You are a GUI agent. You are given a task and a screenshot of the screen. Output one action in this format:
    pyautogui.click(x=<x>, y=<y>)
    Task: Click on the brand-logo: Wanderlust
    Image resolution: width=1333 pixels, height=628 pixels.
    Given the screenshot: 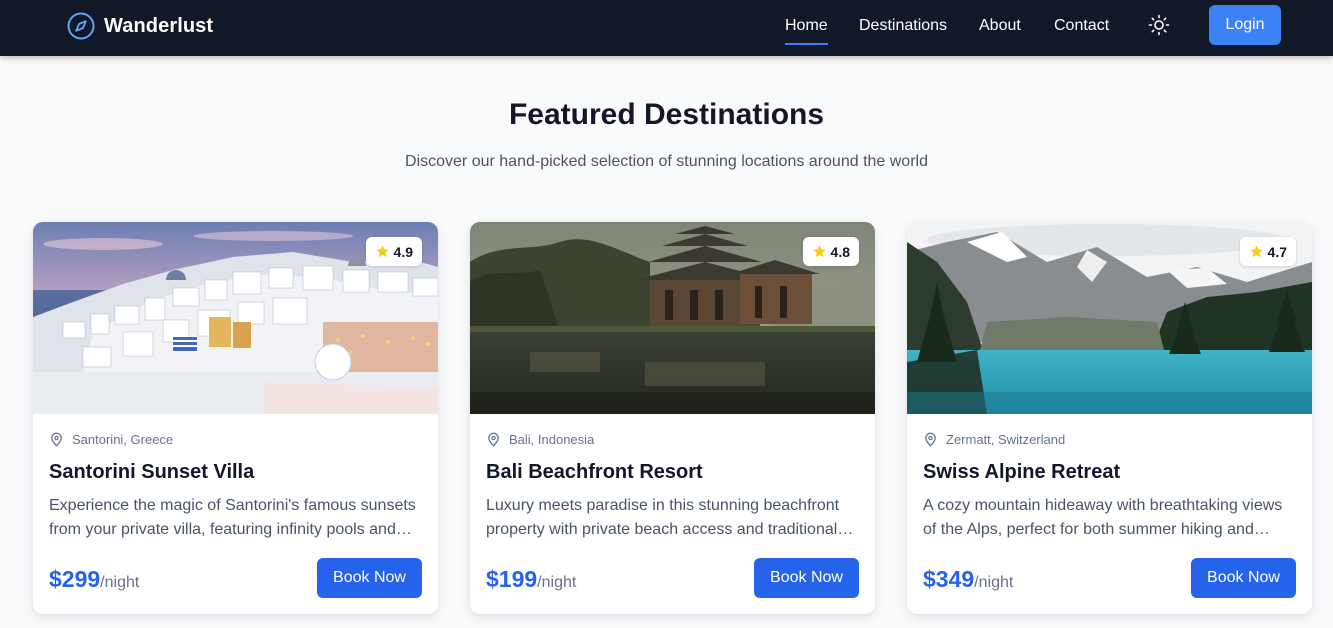 What is the action you would take?
    pyautogui.click(x=139, y=26)
    